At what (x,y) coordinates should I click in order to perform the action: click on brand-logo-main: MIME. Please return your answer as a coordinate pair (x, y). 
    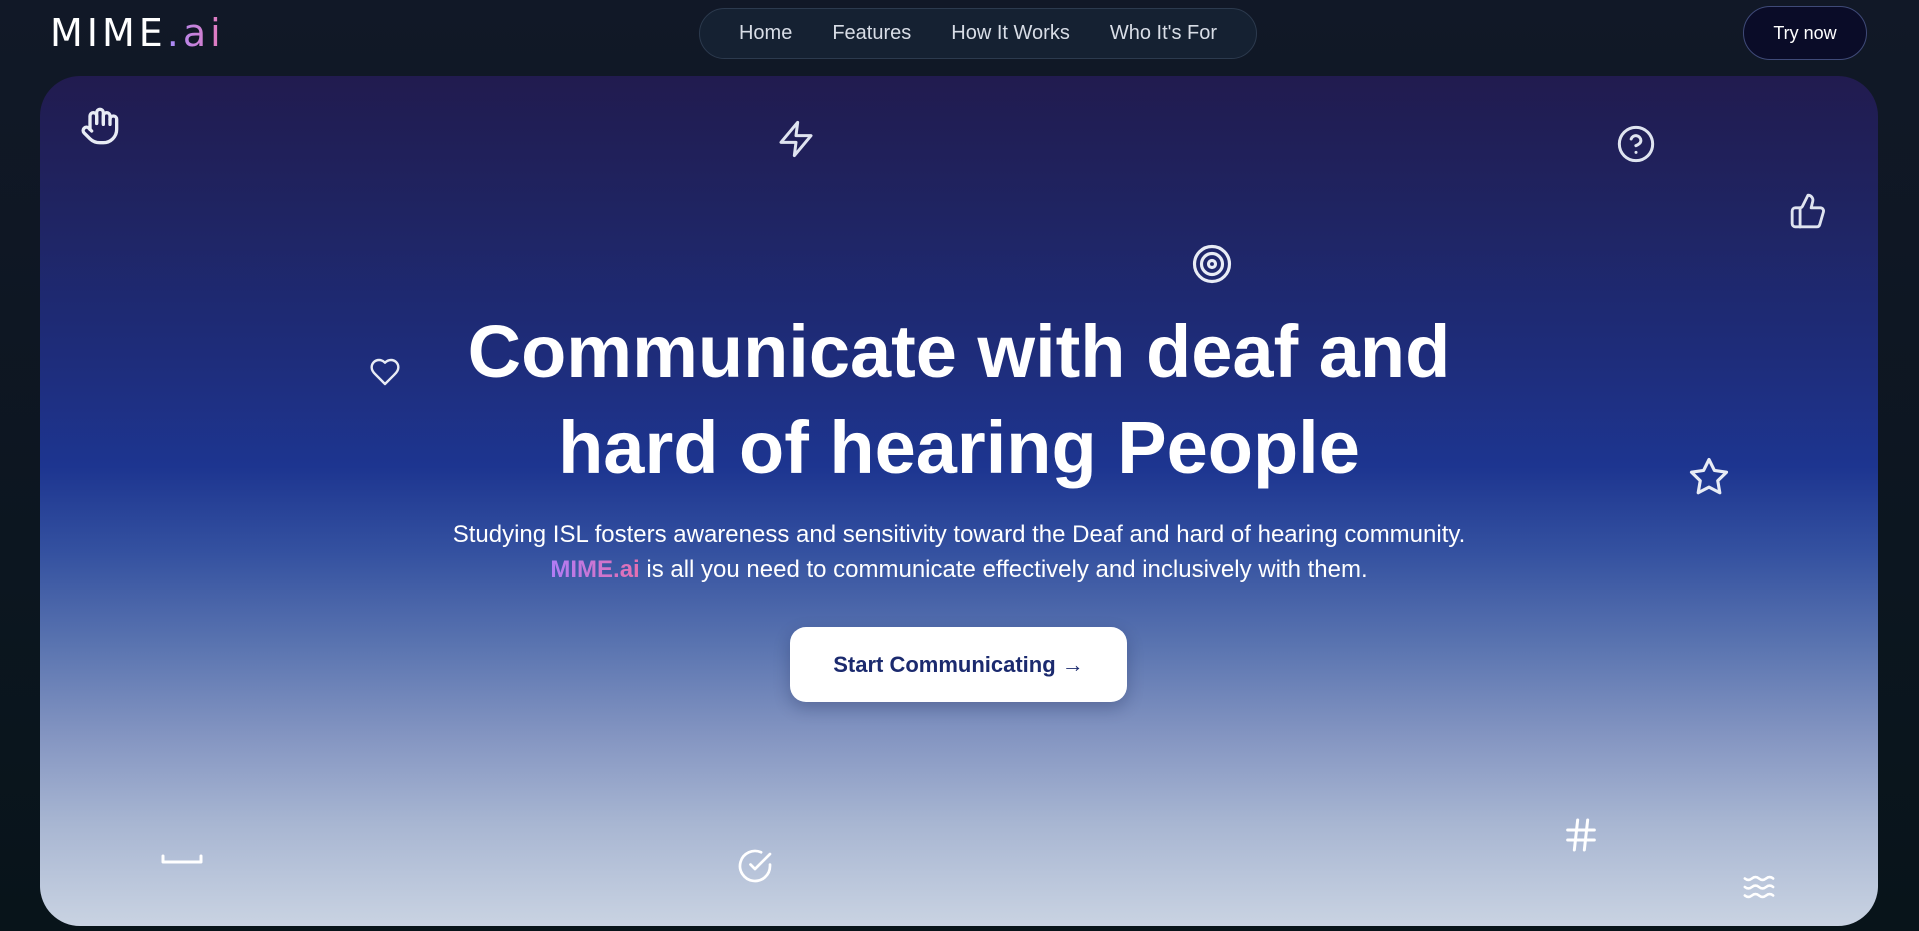
    Looking at the image, I should click on (108, 33).